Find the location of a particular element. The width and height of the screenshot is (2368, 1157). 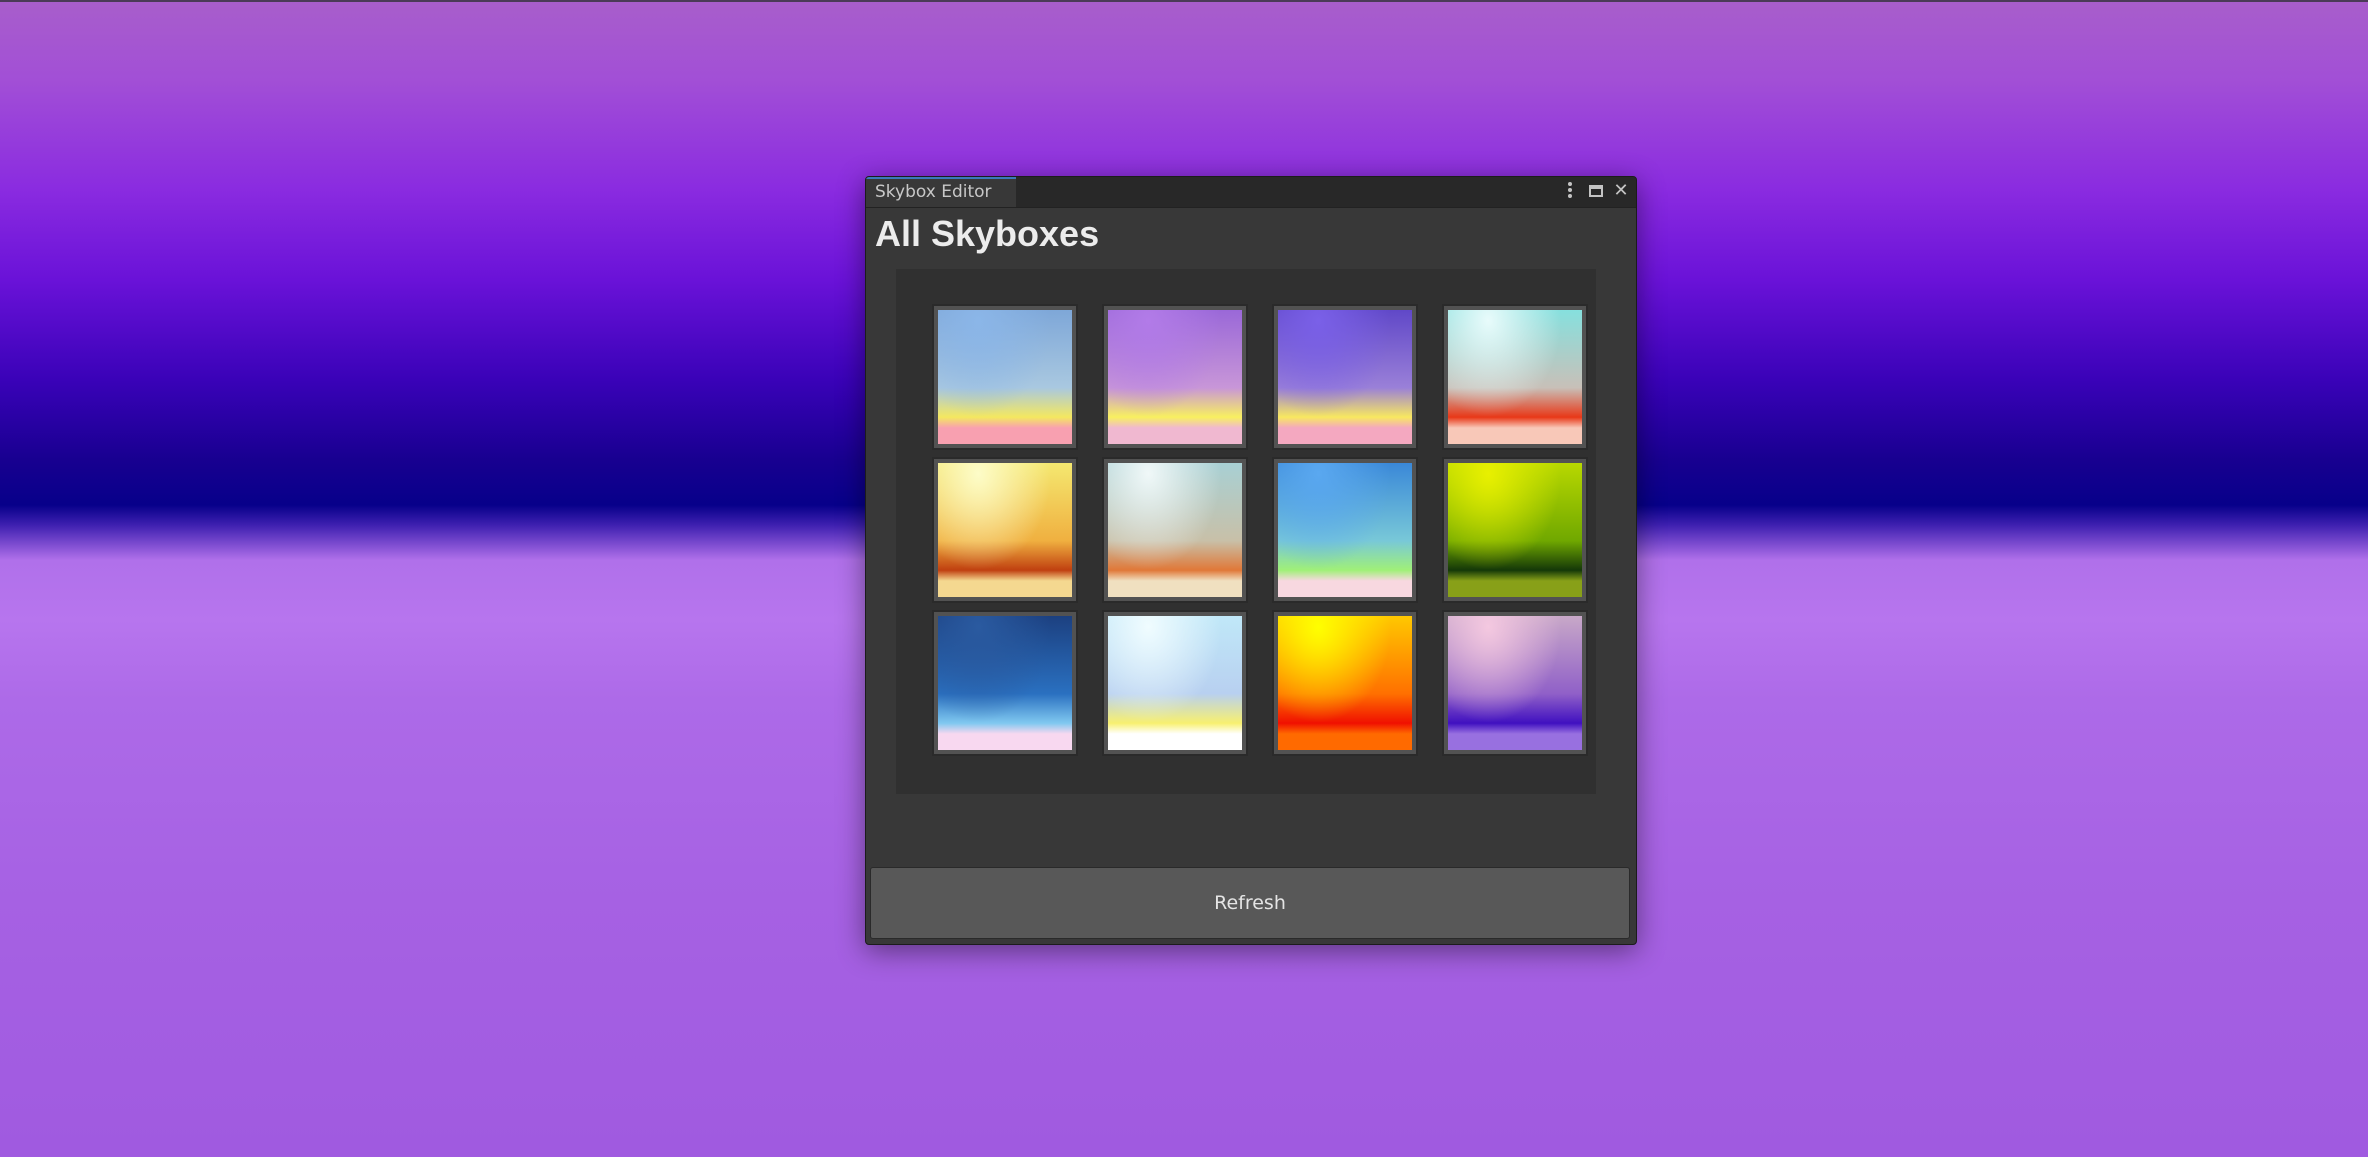

menu-icon is located at coordinates (1570, 191).